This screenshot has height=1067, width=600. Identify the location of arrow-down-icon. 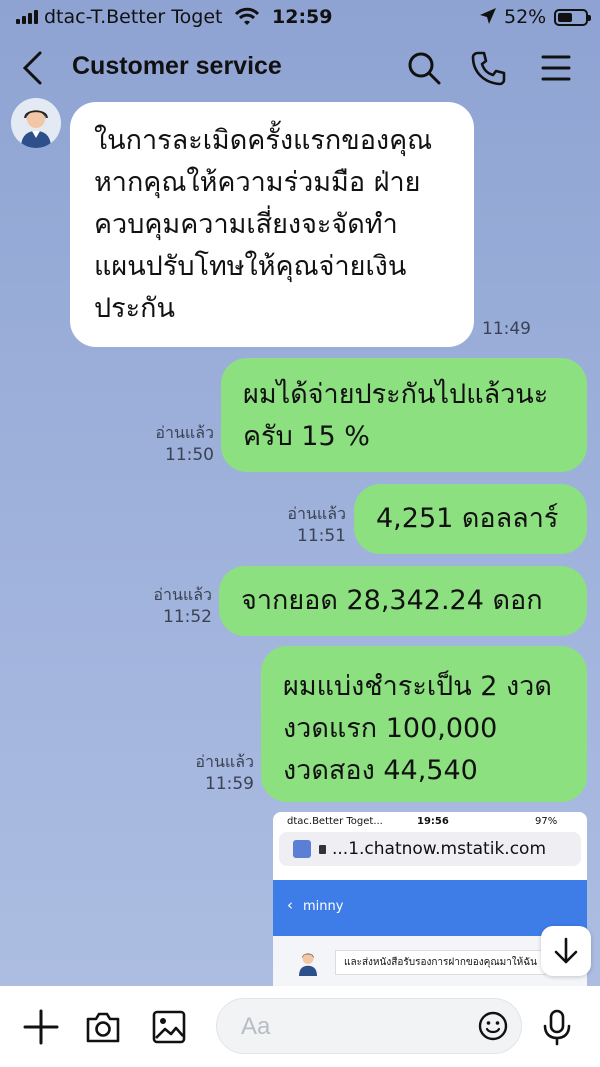
(566, 950).